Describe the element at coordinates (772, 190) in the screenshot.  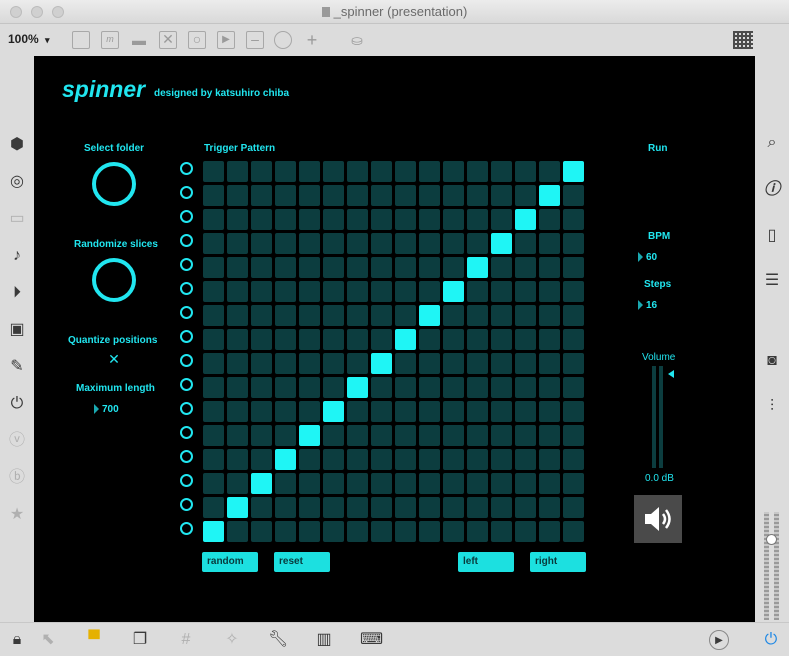
I see `info-icon: ⓘ` at that location.